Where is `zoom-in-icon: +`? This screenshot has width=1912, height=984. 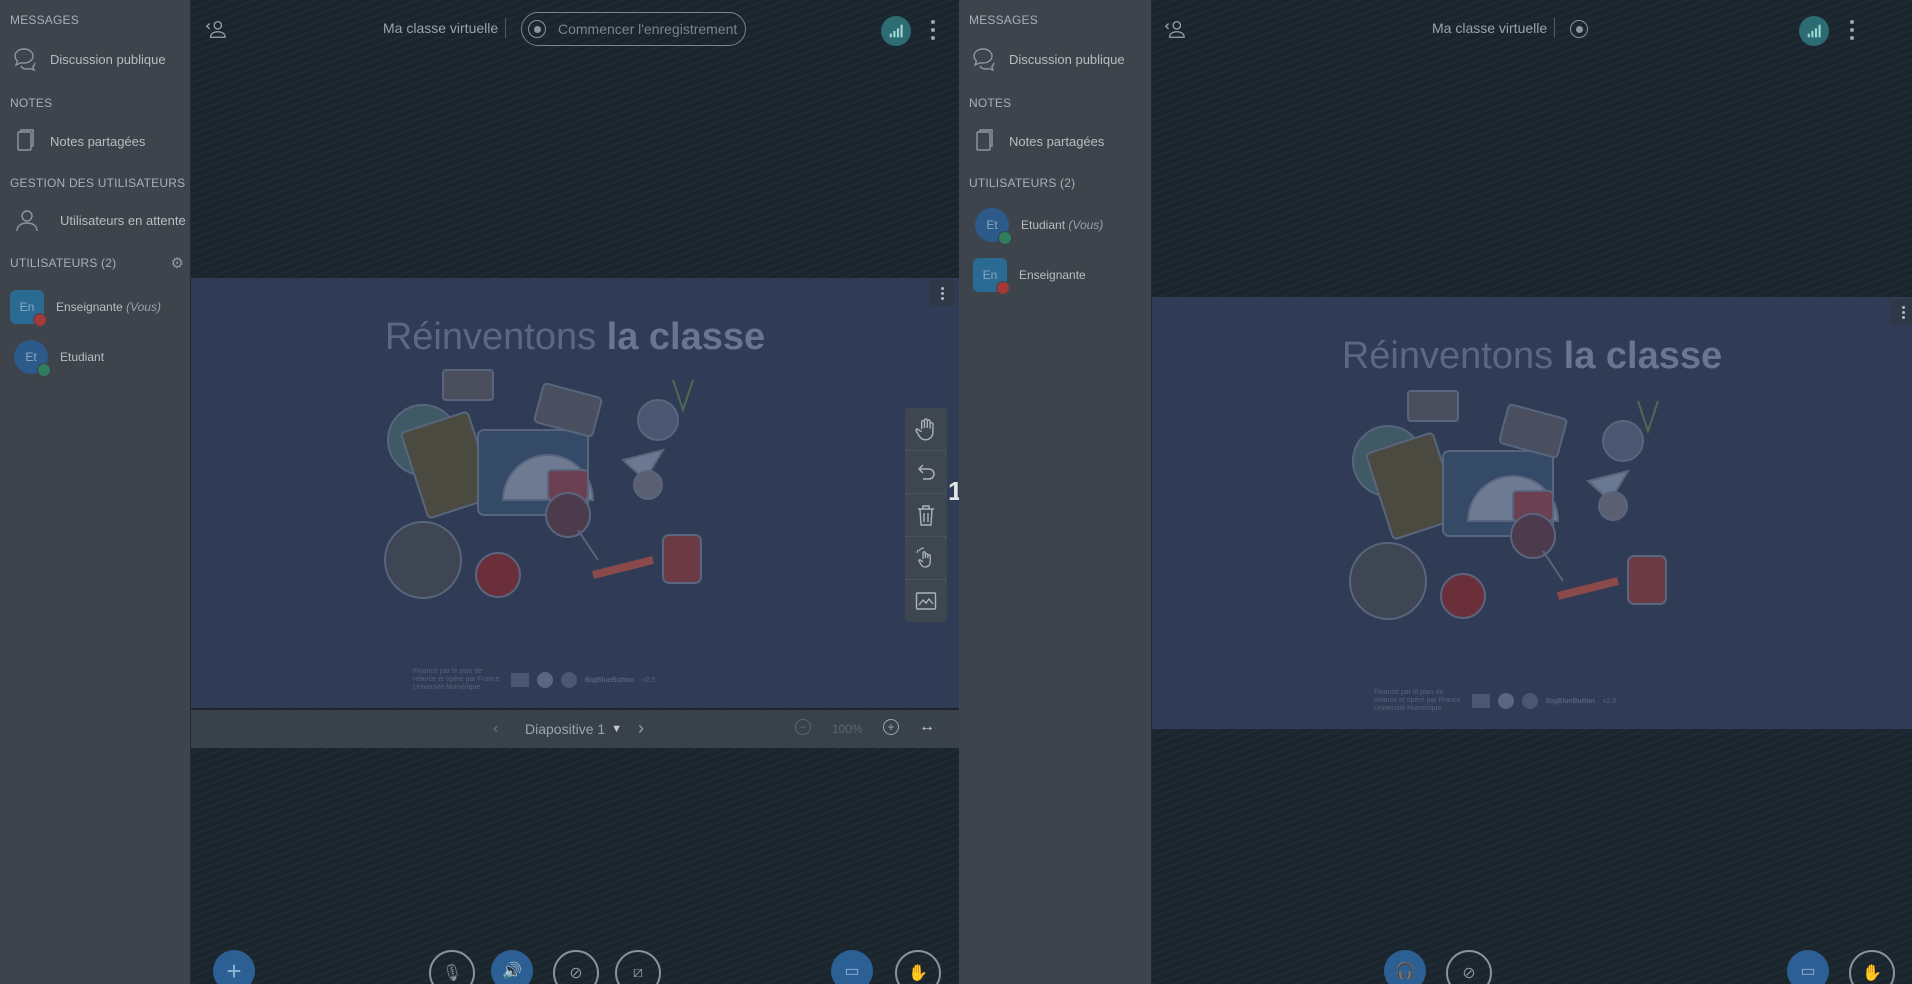 zoom-in-icon: + is located at coordinates (891, 727).